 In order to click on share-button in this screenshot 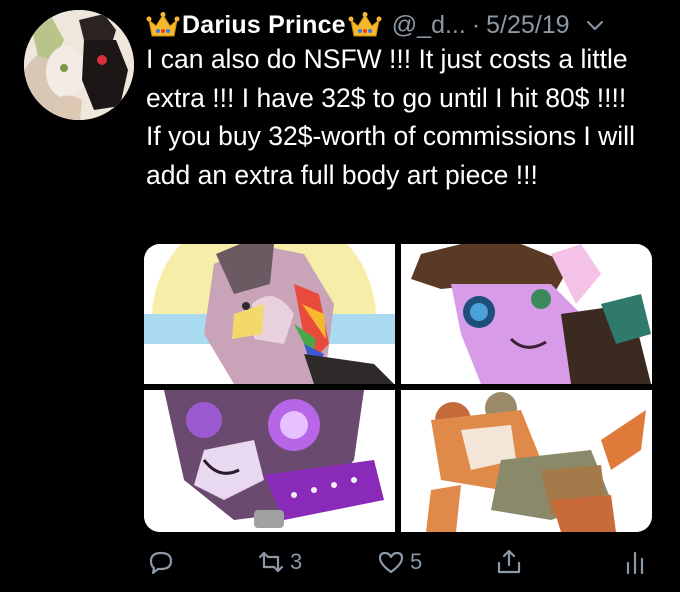, I will do `click(511, 562)`.